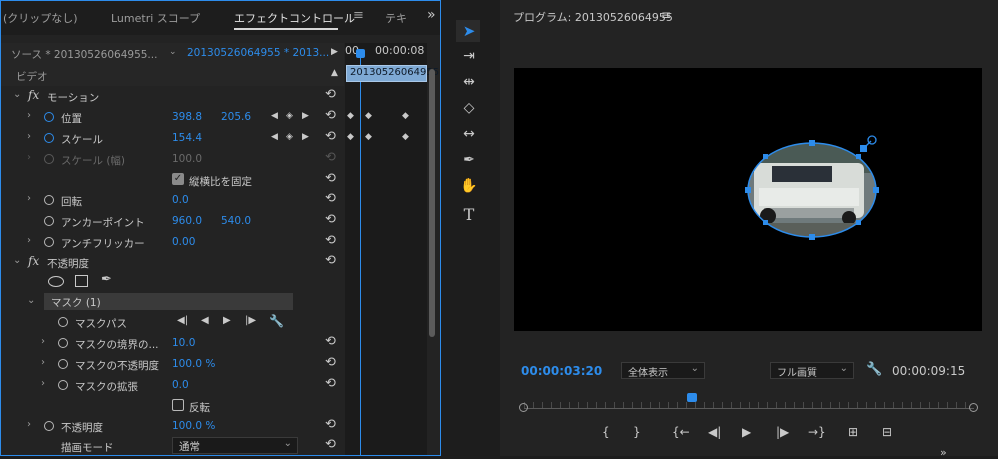 This screenshot has width=998, height=459. What do you see at coordinates (168, 301) in the screenshot?
I see `mask-header: マスク (1)` at bounding box center [168, 301].